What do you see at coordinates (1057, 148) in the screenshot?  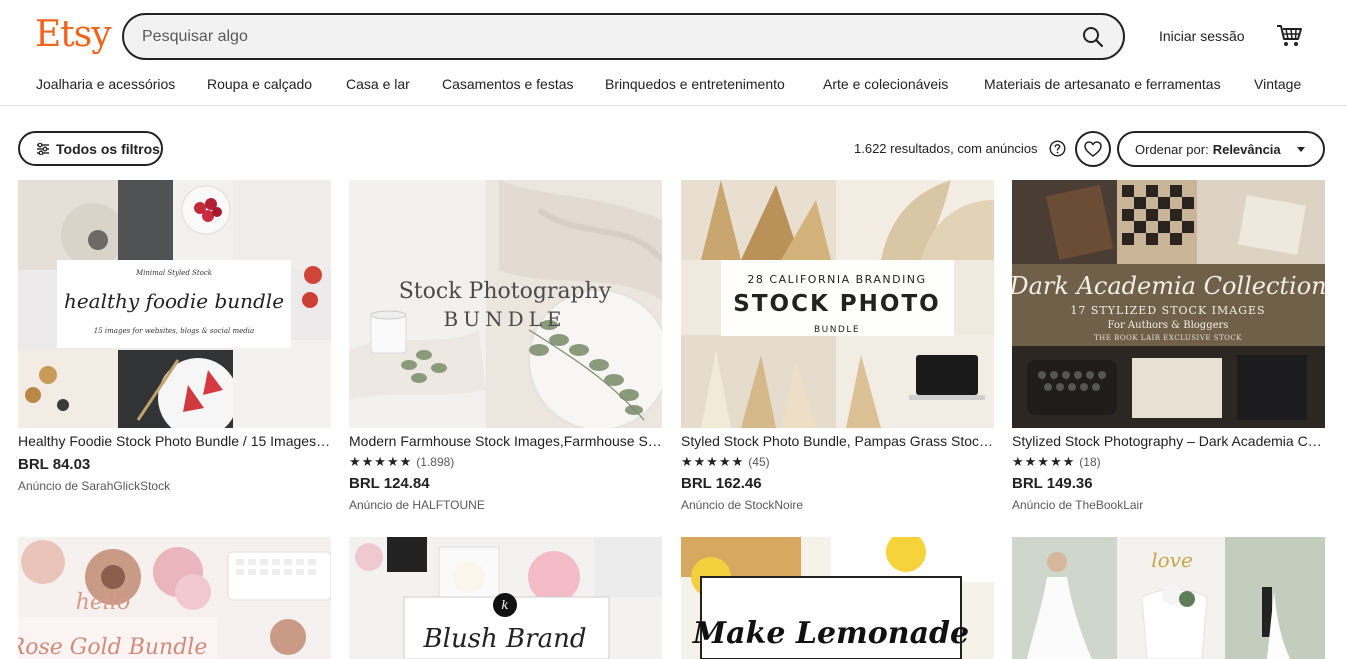 I see `help-icon` at bounding box center [1057, 148].